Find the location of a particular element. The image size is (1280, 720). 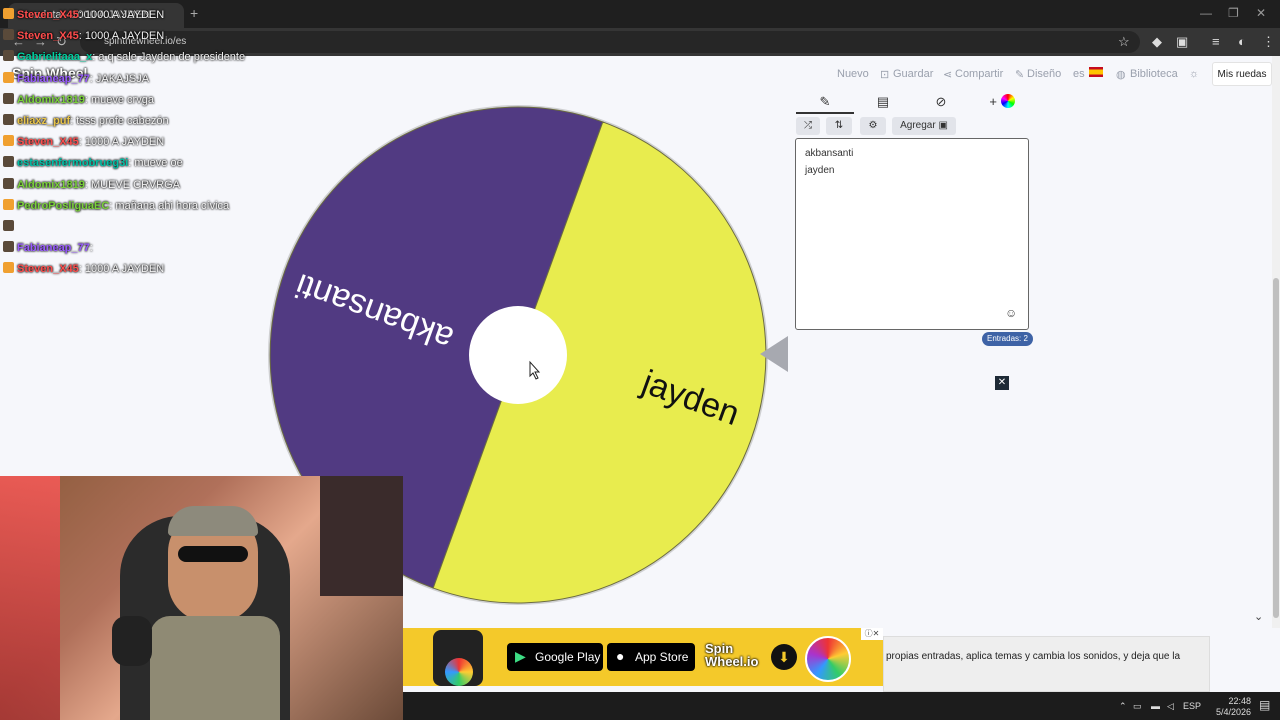

volume-icon: ◁ is located at coordinates (1170, 706).